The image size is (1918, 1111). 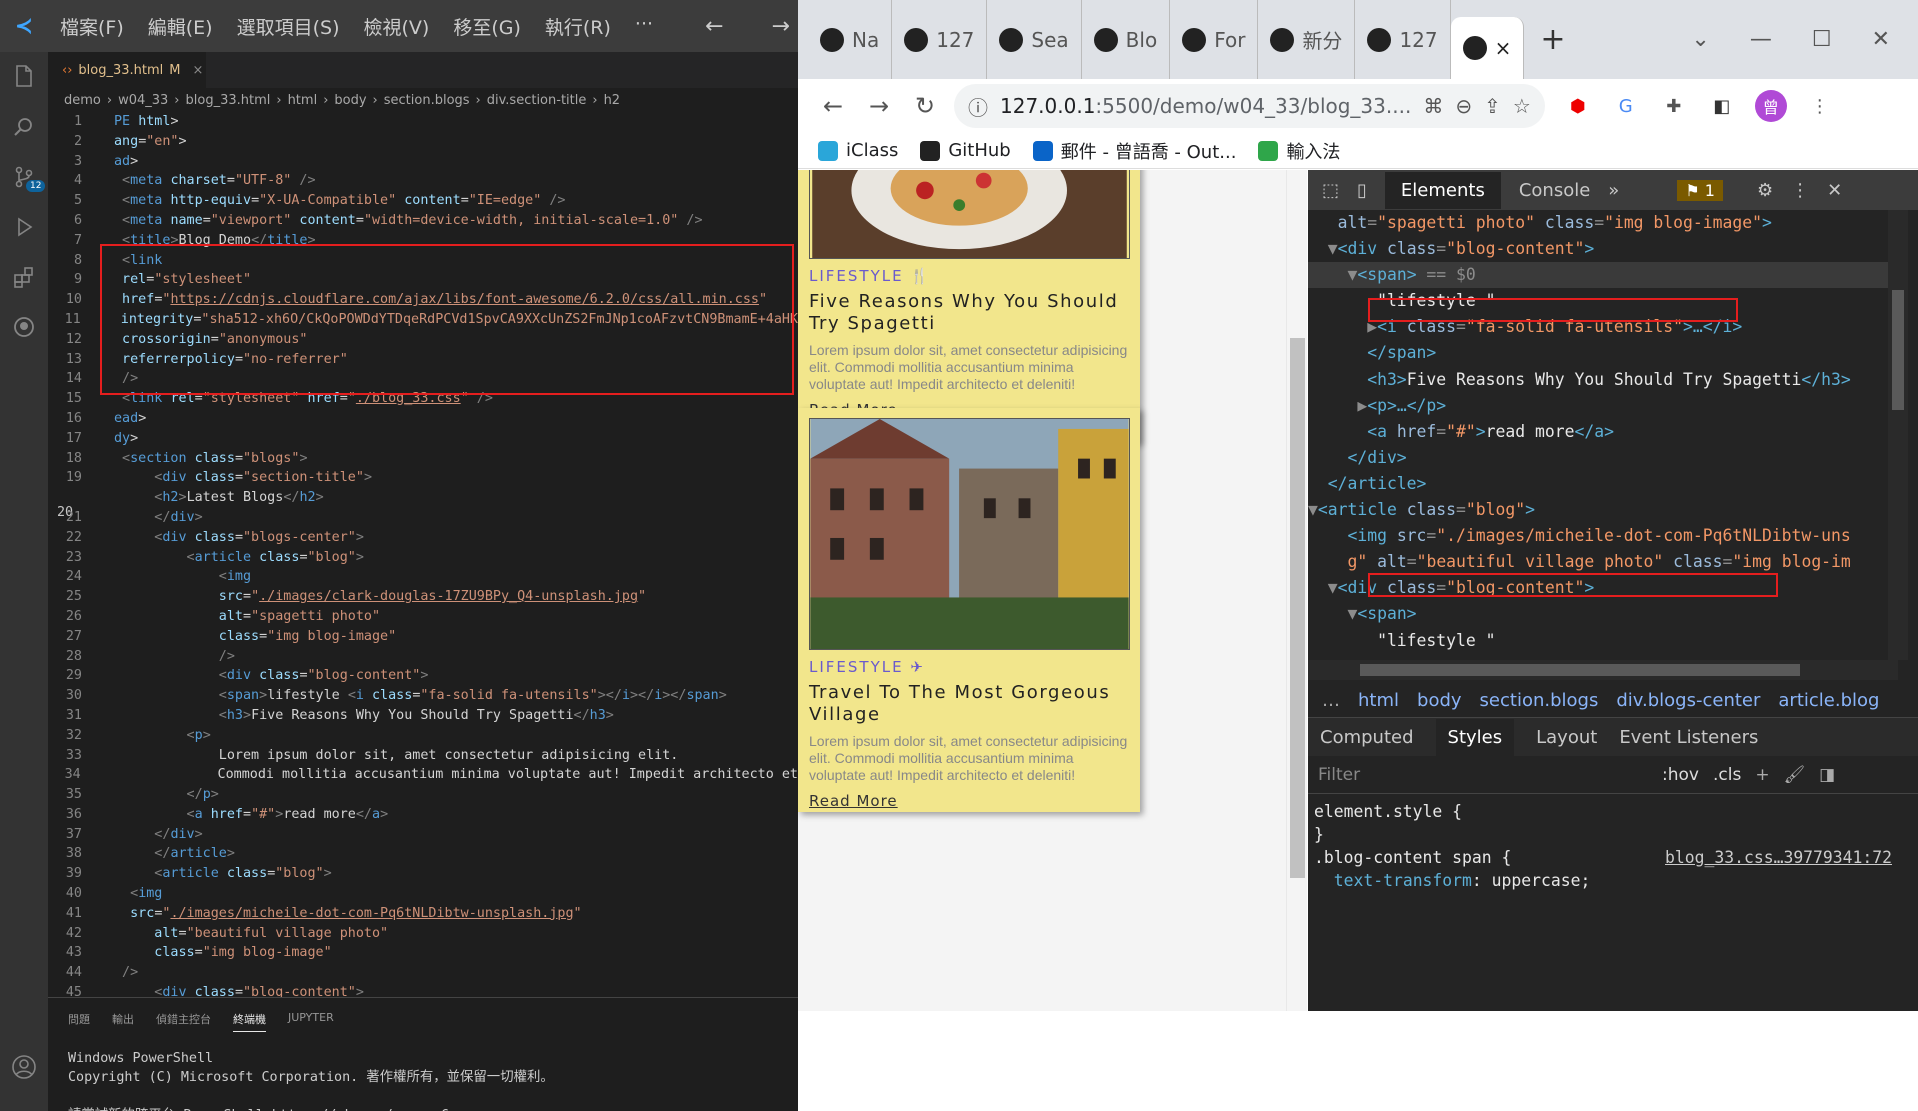 What do you see at coordinates (24, 177) in the screenshot?
I see `source-control-icon` at bounding box center [24, 177].